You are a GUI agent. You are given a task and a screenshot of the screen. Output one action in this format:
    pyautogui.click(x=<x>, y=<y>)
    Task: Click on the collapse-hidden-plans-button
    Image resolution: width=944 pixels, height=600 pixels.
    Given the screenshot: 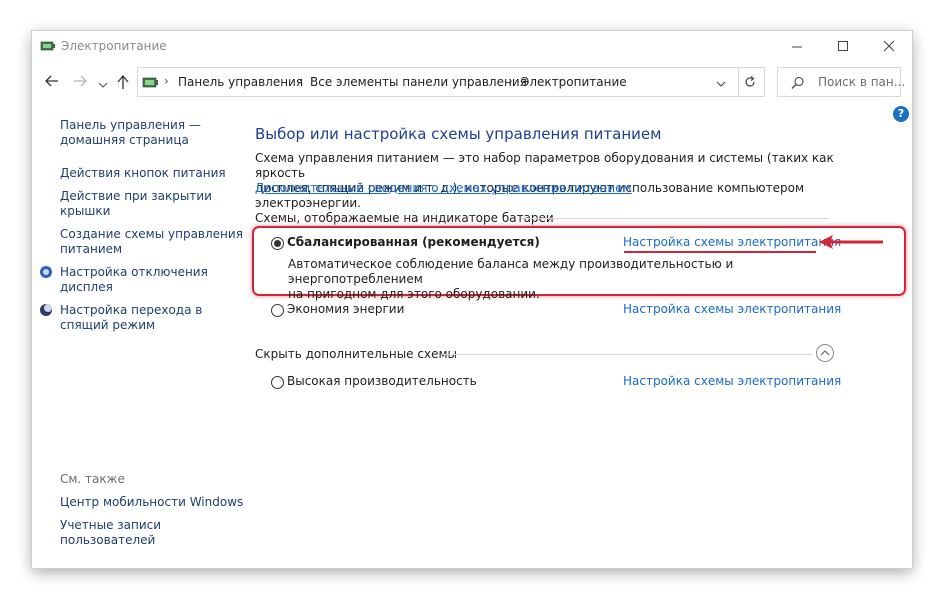 What is the action you would take?
    pyautogui.click(x=825, y=353)
    